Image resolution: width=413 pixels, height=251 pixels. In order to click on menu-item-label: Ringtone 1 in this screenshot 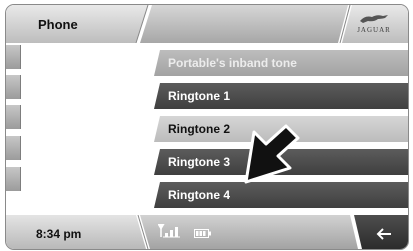, I will do `click(199, 96)`.